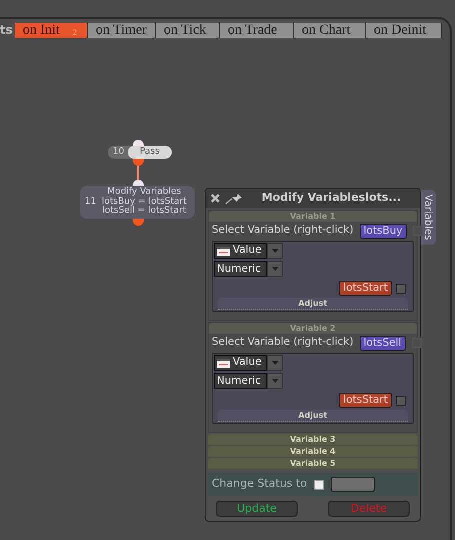  I want to click on section-header: Variable 2, so click(313, 328).